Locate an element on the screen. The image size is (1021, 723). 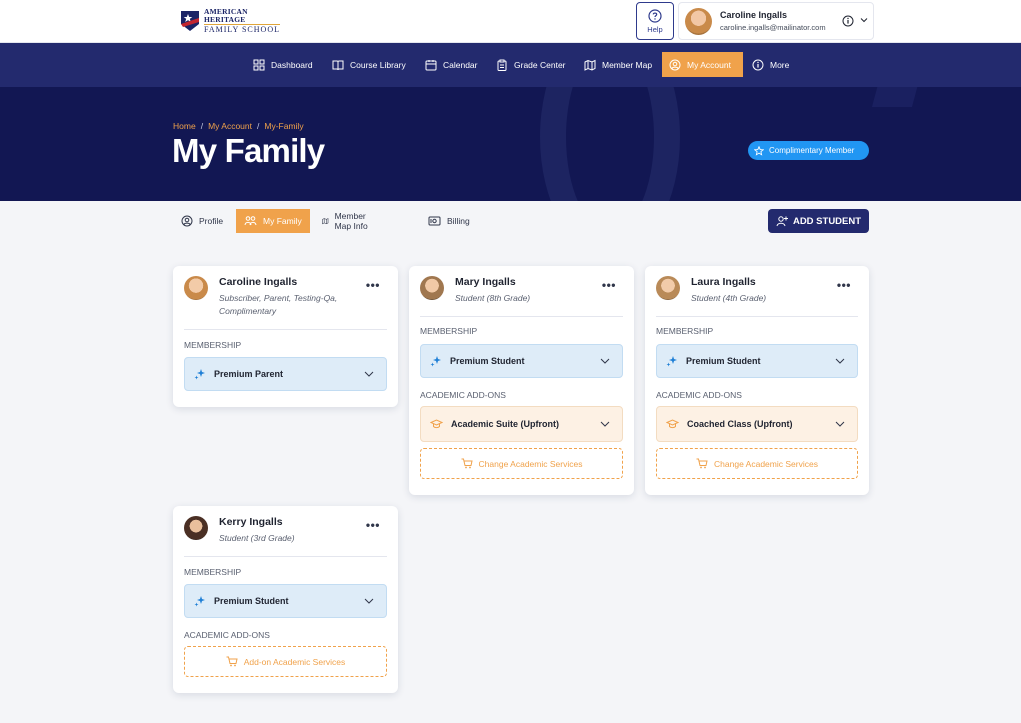
nav-item-more: More is located at coordinates (770, 64).